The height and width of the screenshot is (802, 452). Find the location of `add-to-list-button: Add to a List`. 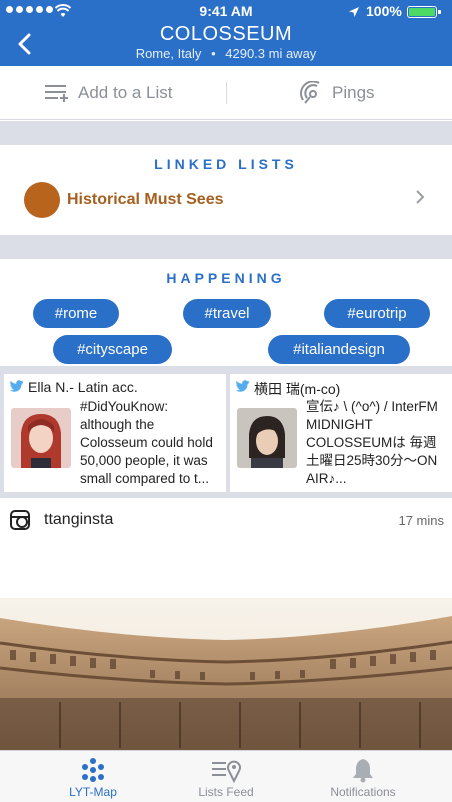

add-to-list-button: Add to a List is located at coordinates (108, 93).